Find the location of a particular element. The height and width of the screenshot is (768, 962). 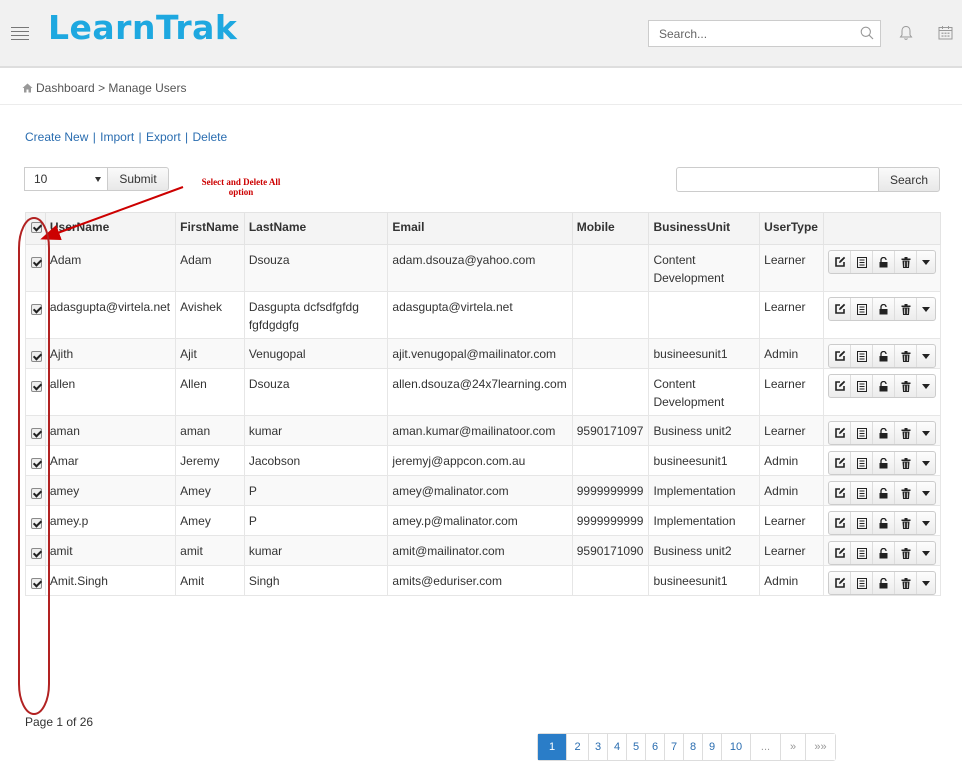

delete-link: Delete is located at coordinates (210, 137).